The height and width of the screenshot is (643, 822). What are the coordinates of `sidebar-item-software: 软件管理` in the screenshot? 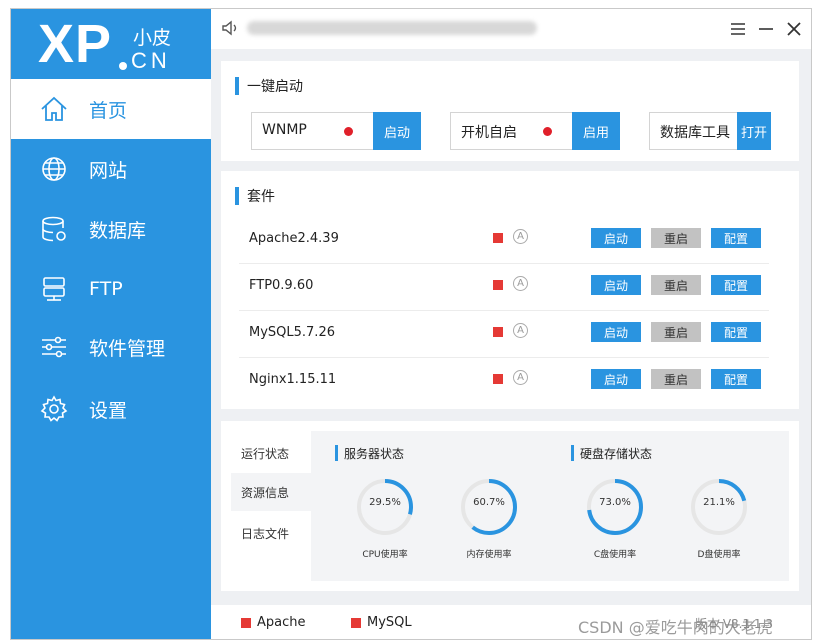 It's located at (111, 347).